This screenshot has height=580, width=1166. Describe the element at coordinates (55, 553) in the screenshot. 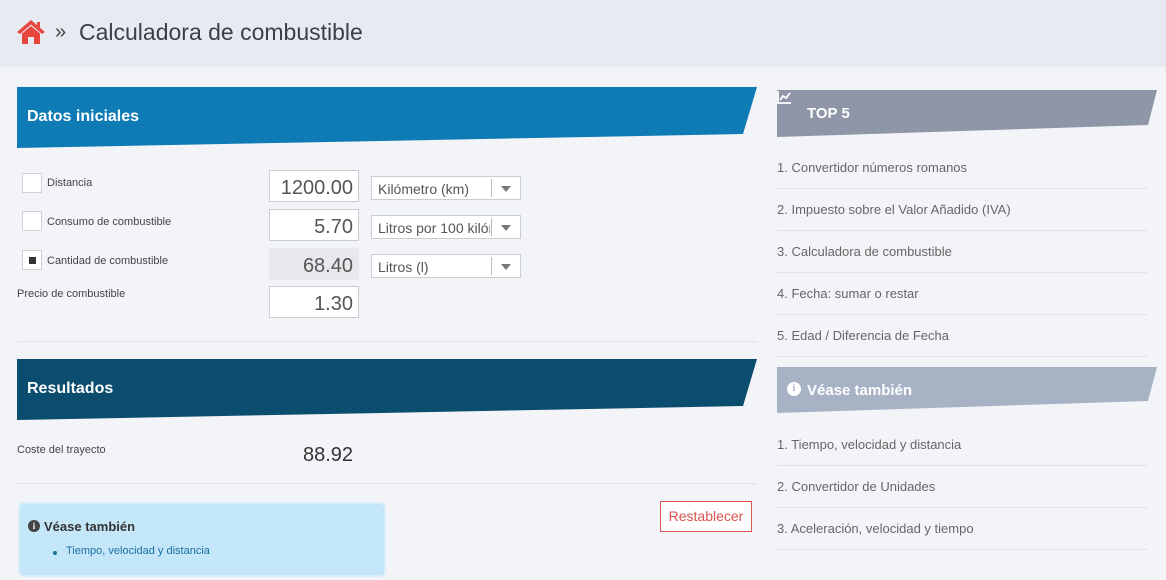

I see `bullet-icon` at that location.